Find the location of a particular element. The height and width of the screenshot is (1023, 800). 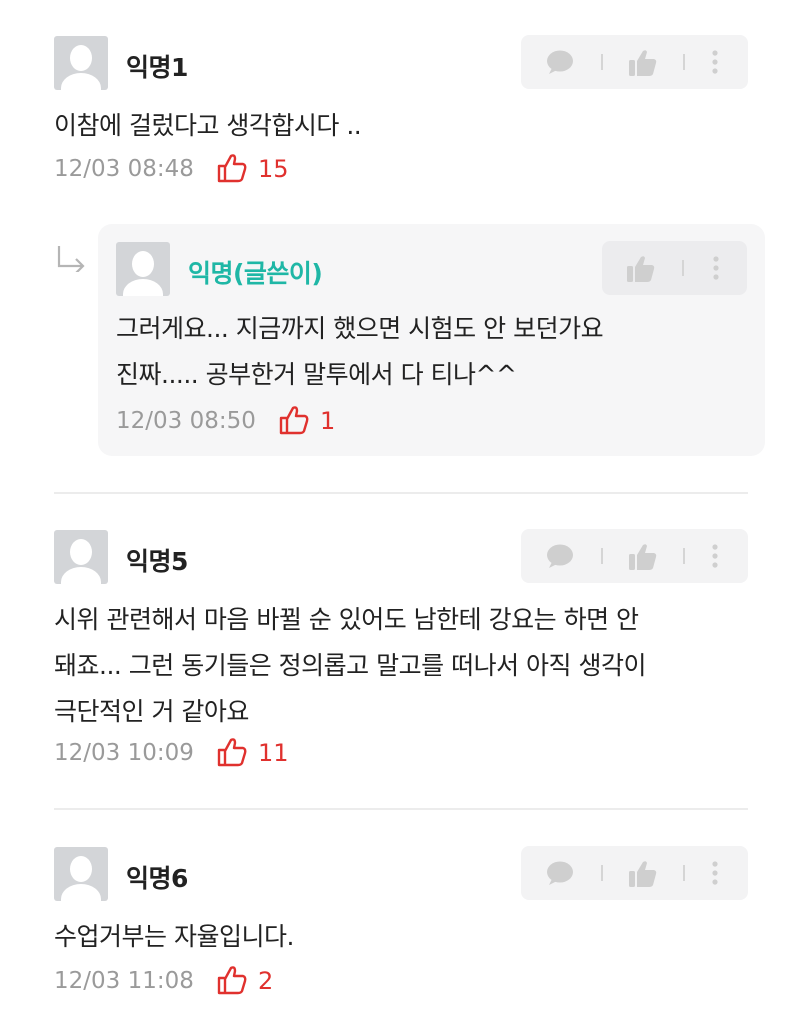

reply-text-line: 진짜..... 공부한거 말투에서 다 티나^^ is located at coordinates (316, 374).